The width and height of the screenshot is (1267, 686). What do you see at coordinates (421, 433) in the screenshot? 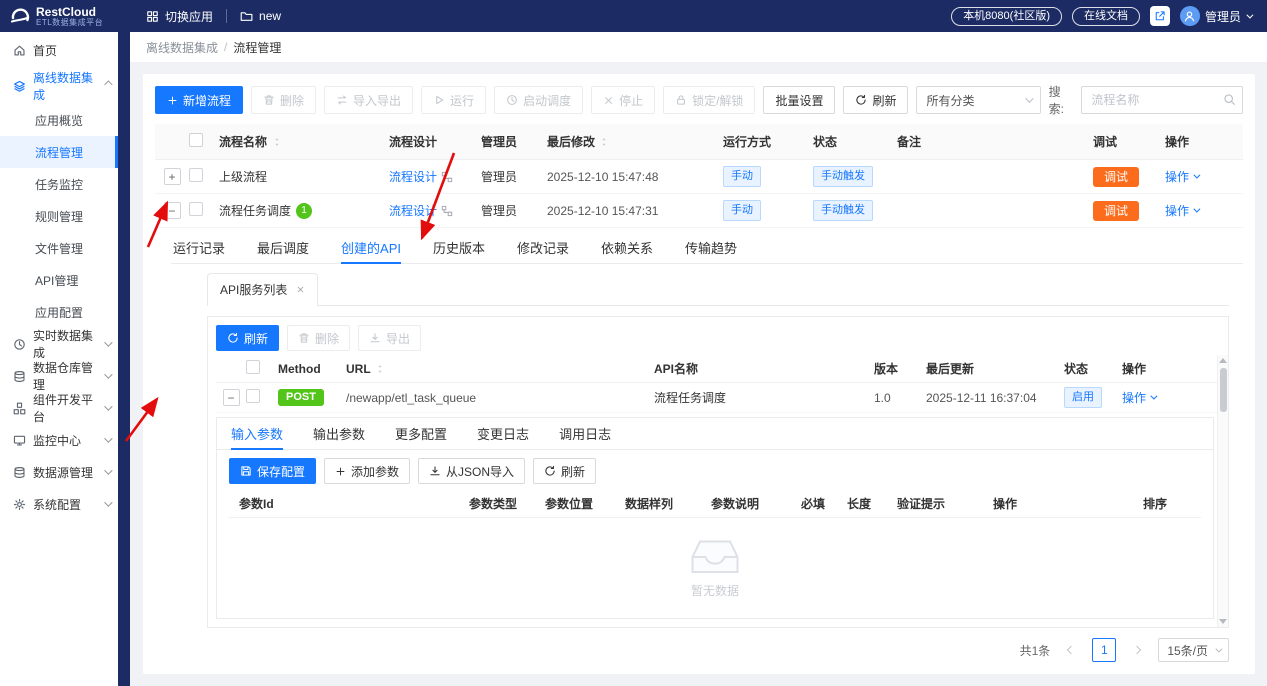
I see `tab-more-config: 更多配置` at bounding box center [421, 433].